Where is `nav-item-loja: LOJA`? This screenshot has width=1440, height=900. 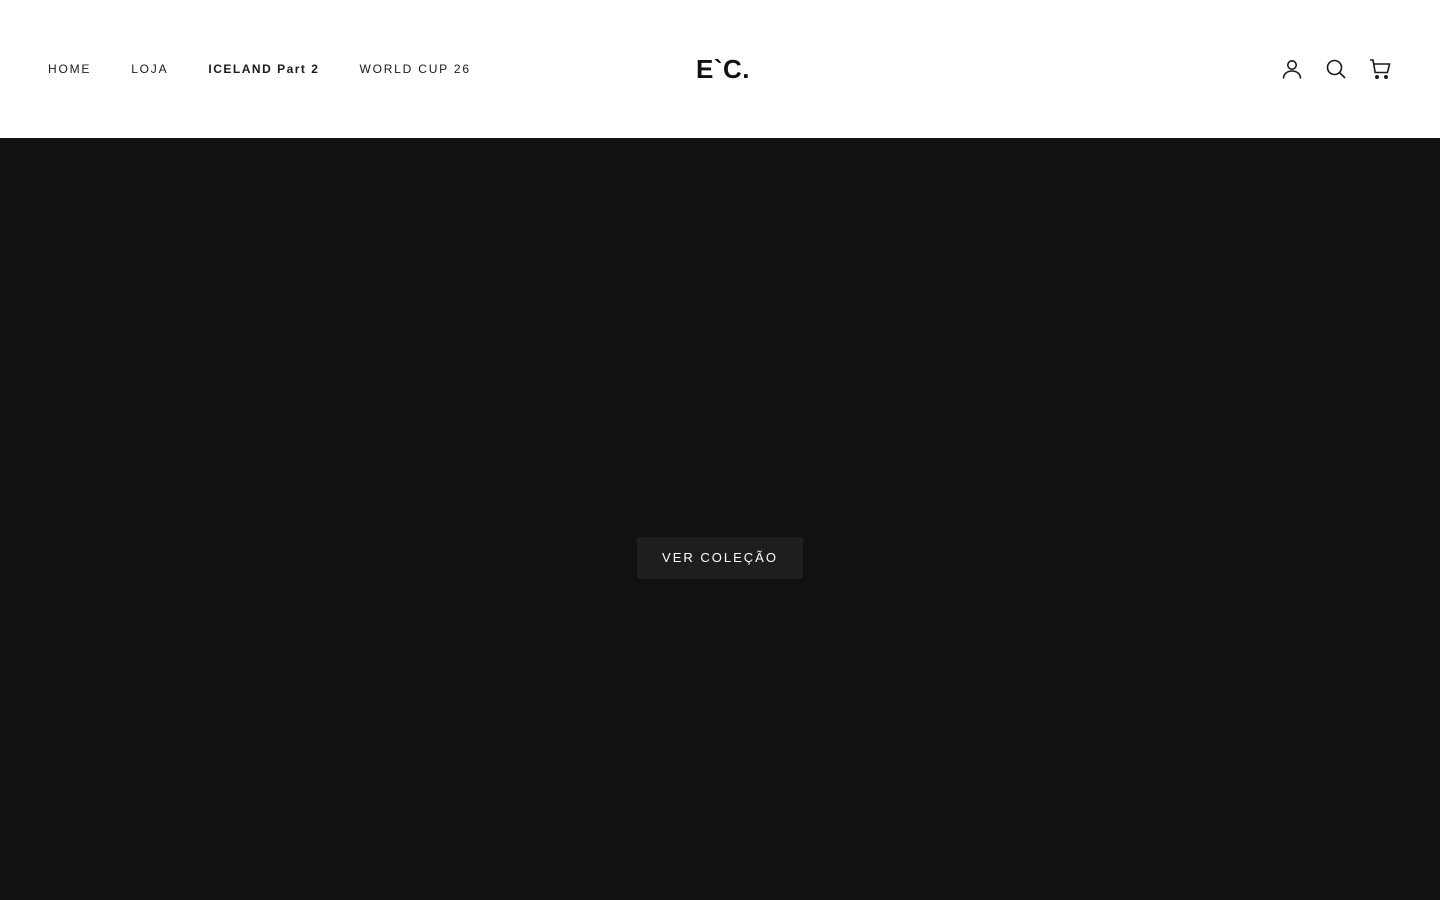
nav-item-loja: LOJA is located at coordinates (149, 69).